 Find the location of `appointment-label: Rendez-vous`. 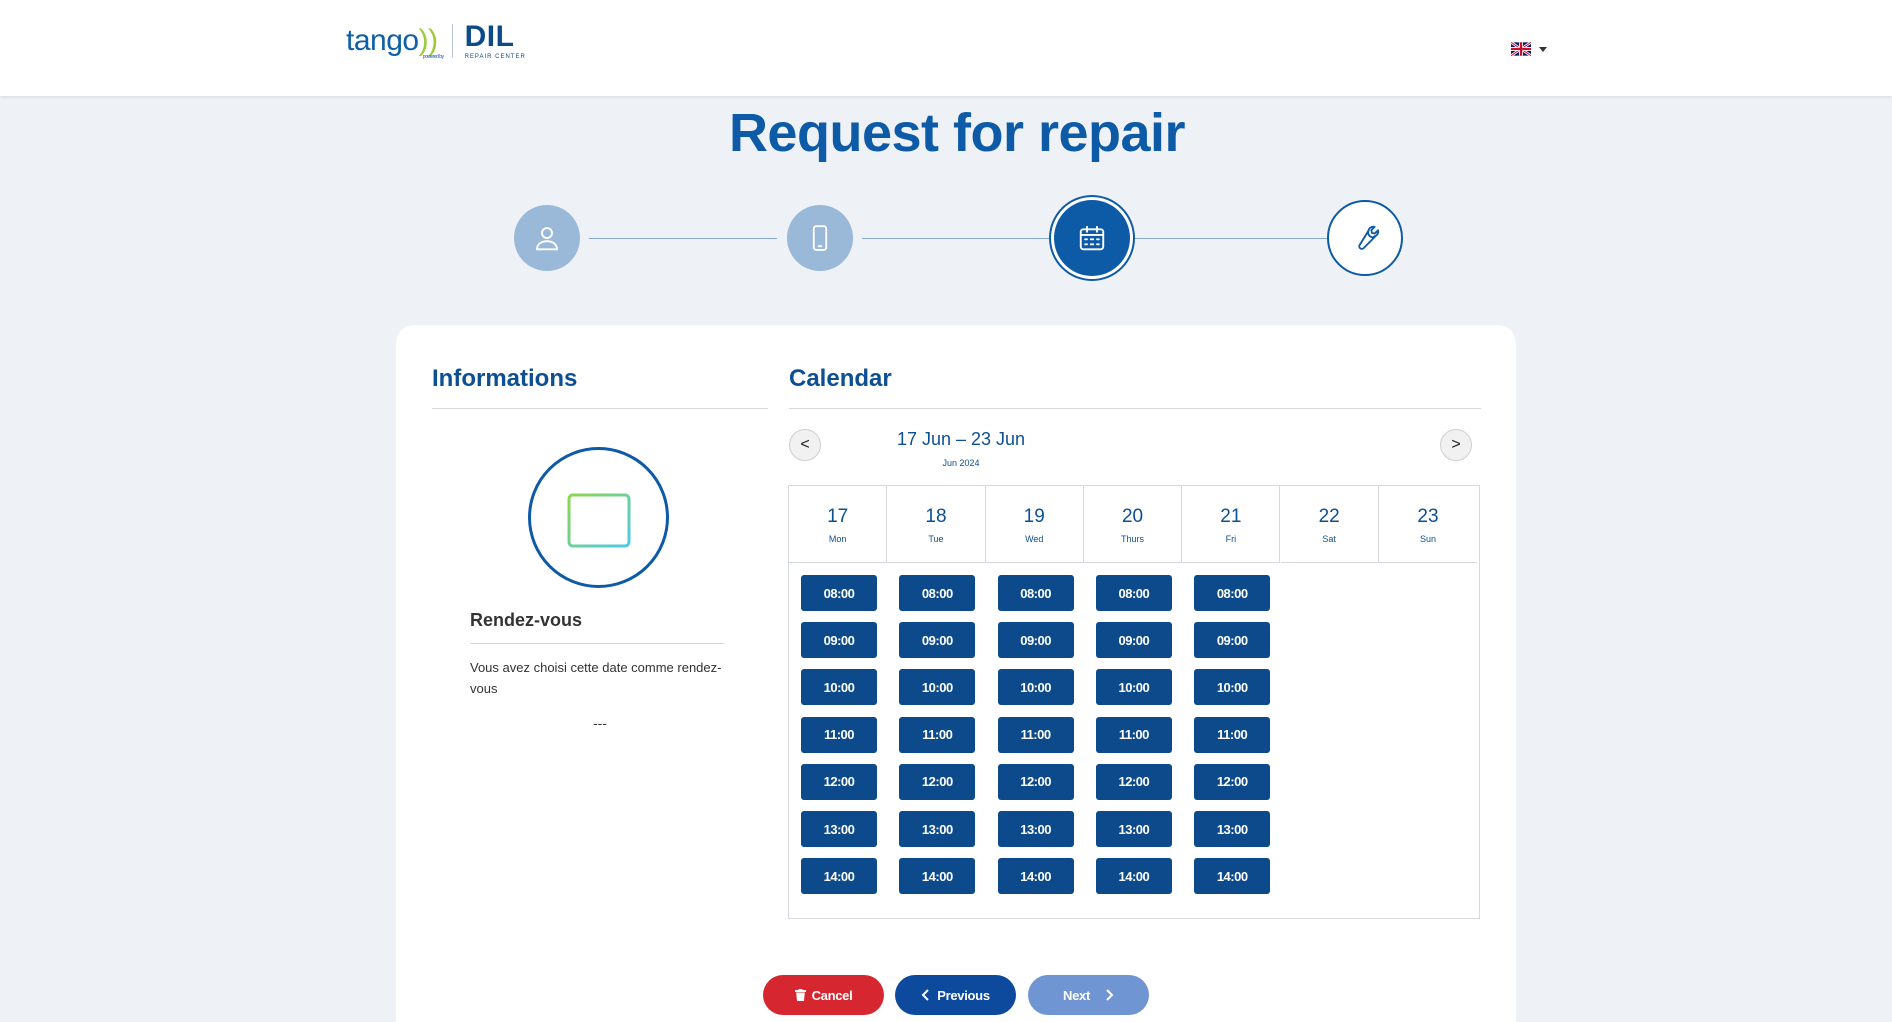

appointment-label: Rendez-vous is located at coordinates (526, 620).